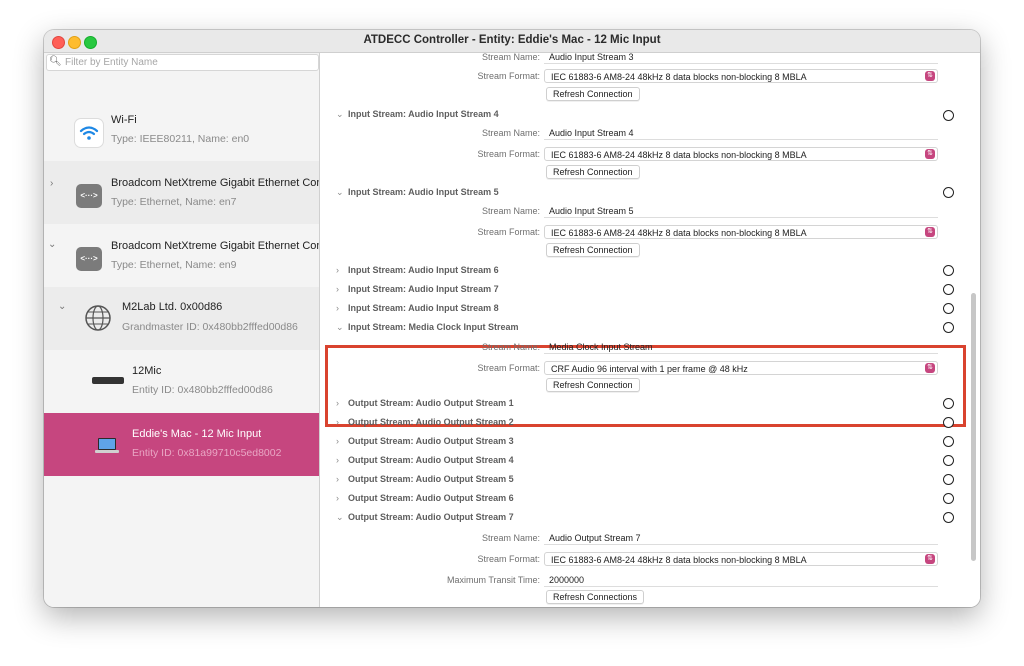 The width and height of the screenshot is (1024, 666). I want to click on vertical-scrollbar, so click(973, 427).